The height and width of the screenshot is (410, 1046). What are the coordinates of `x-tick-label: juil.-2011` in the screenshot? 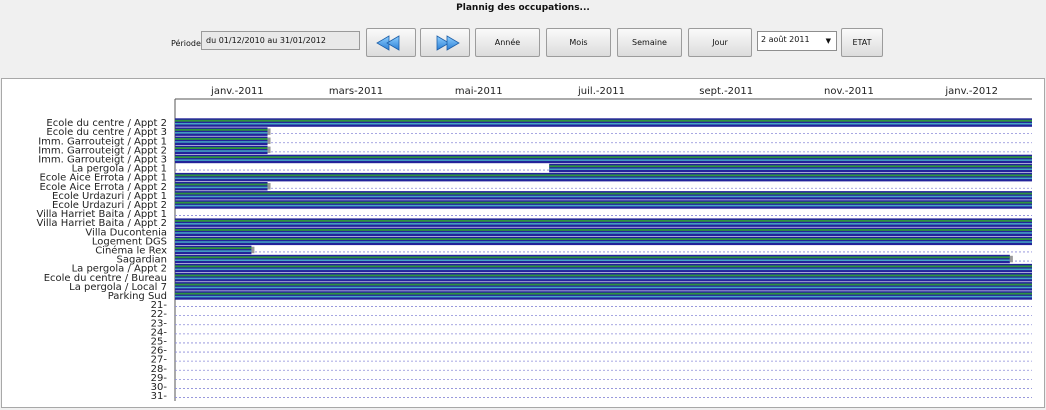 It's located at (601, 91).